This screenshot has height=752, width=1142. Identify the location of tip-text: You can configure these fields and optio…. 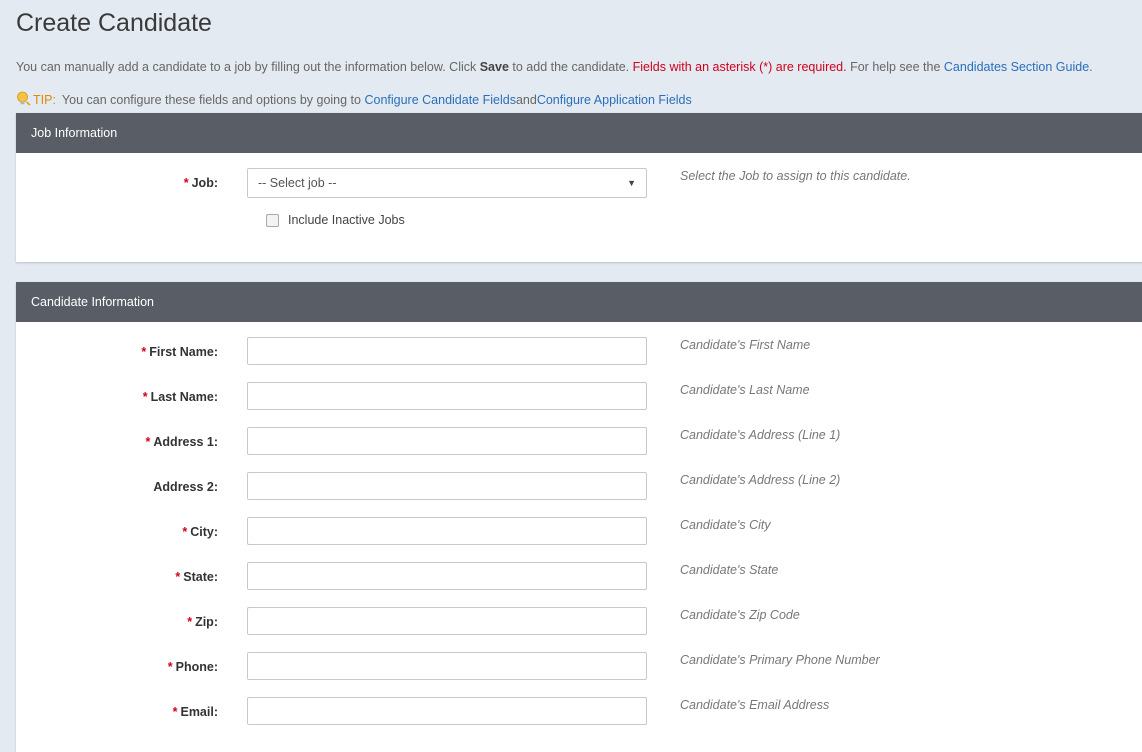
(211, 99).